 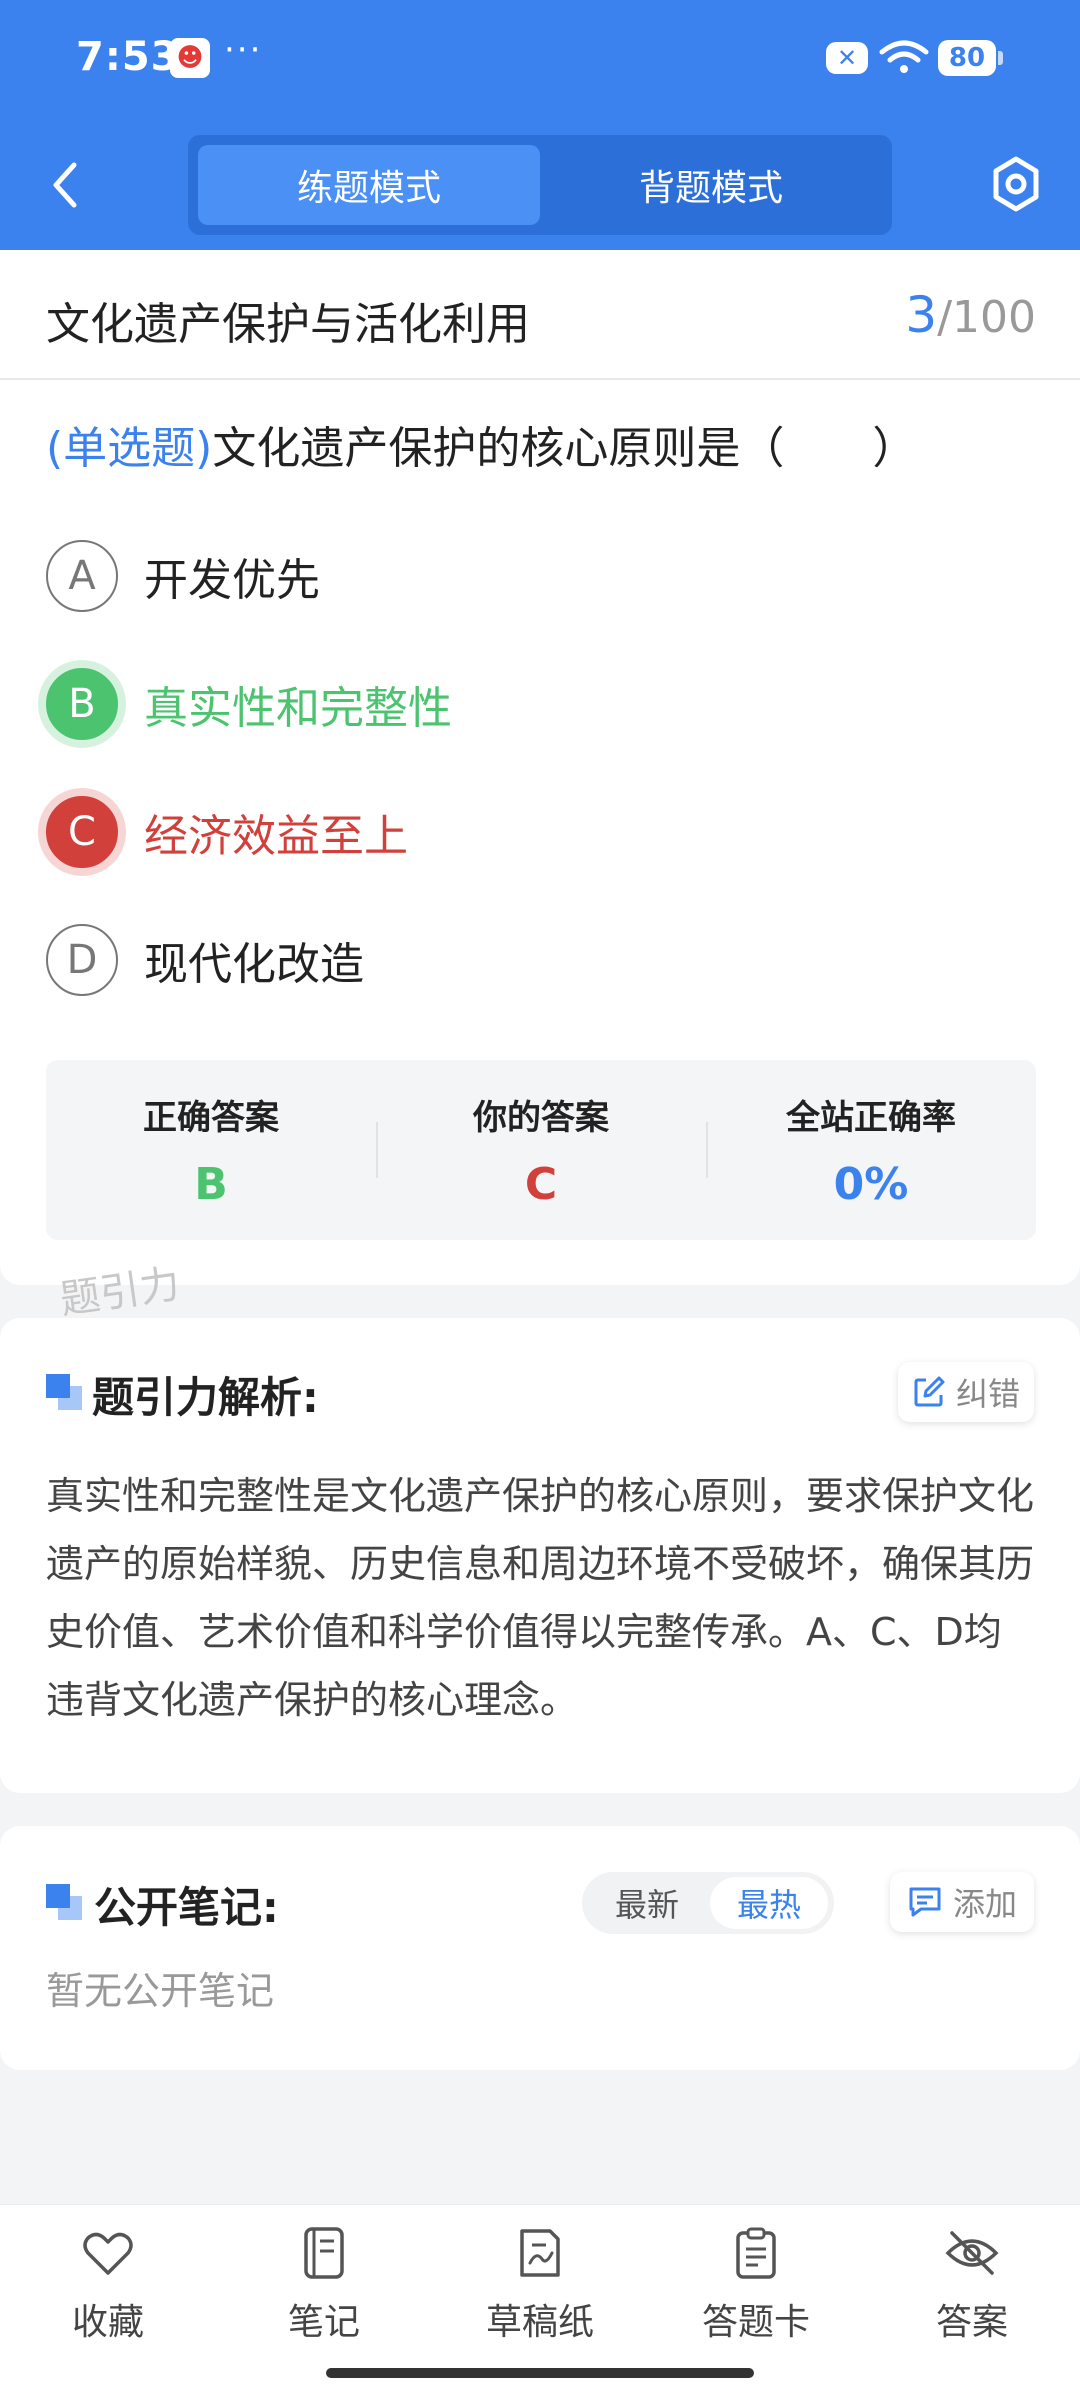 I want to click on accuracy-value: 0%, so click(x=871, y=1184).